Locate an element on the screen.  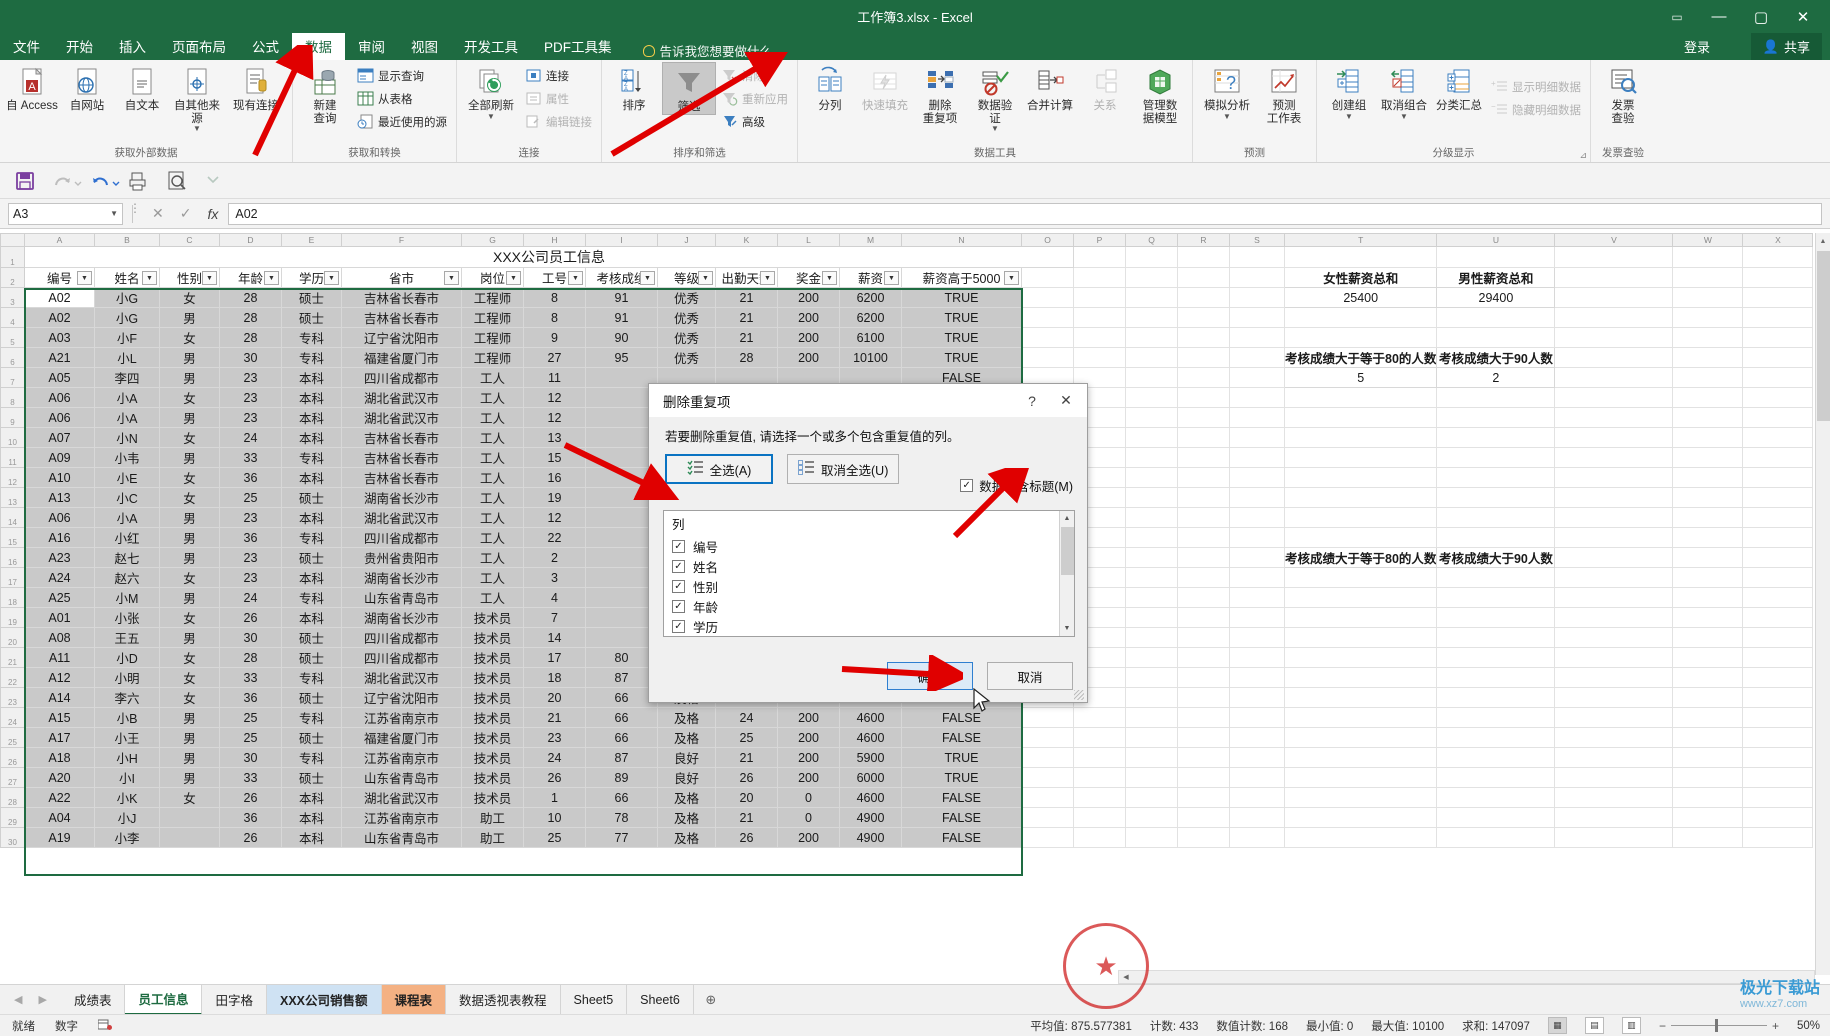
table-cell: 8 is located at coordinates (554, 297).